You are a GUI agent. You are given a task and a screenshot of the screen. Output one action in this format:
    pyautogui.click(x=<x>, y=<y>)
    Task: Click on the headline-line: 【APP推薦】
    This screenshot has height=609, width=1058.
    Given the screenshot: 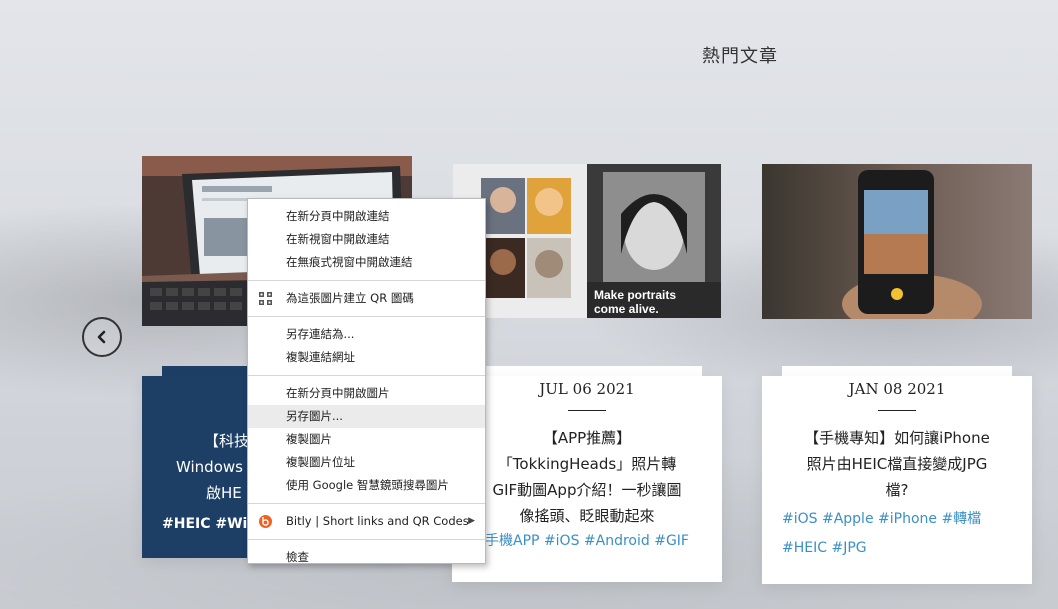 What is the action you would take?
    pyautogui.click(x=587, y=438)
    